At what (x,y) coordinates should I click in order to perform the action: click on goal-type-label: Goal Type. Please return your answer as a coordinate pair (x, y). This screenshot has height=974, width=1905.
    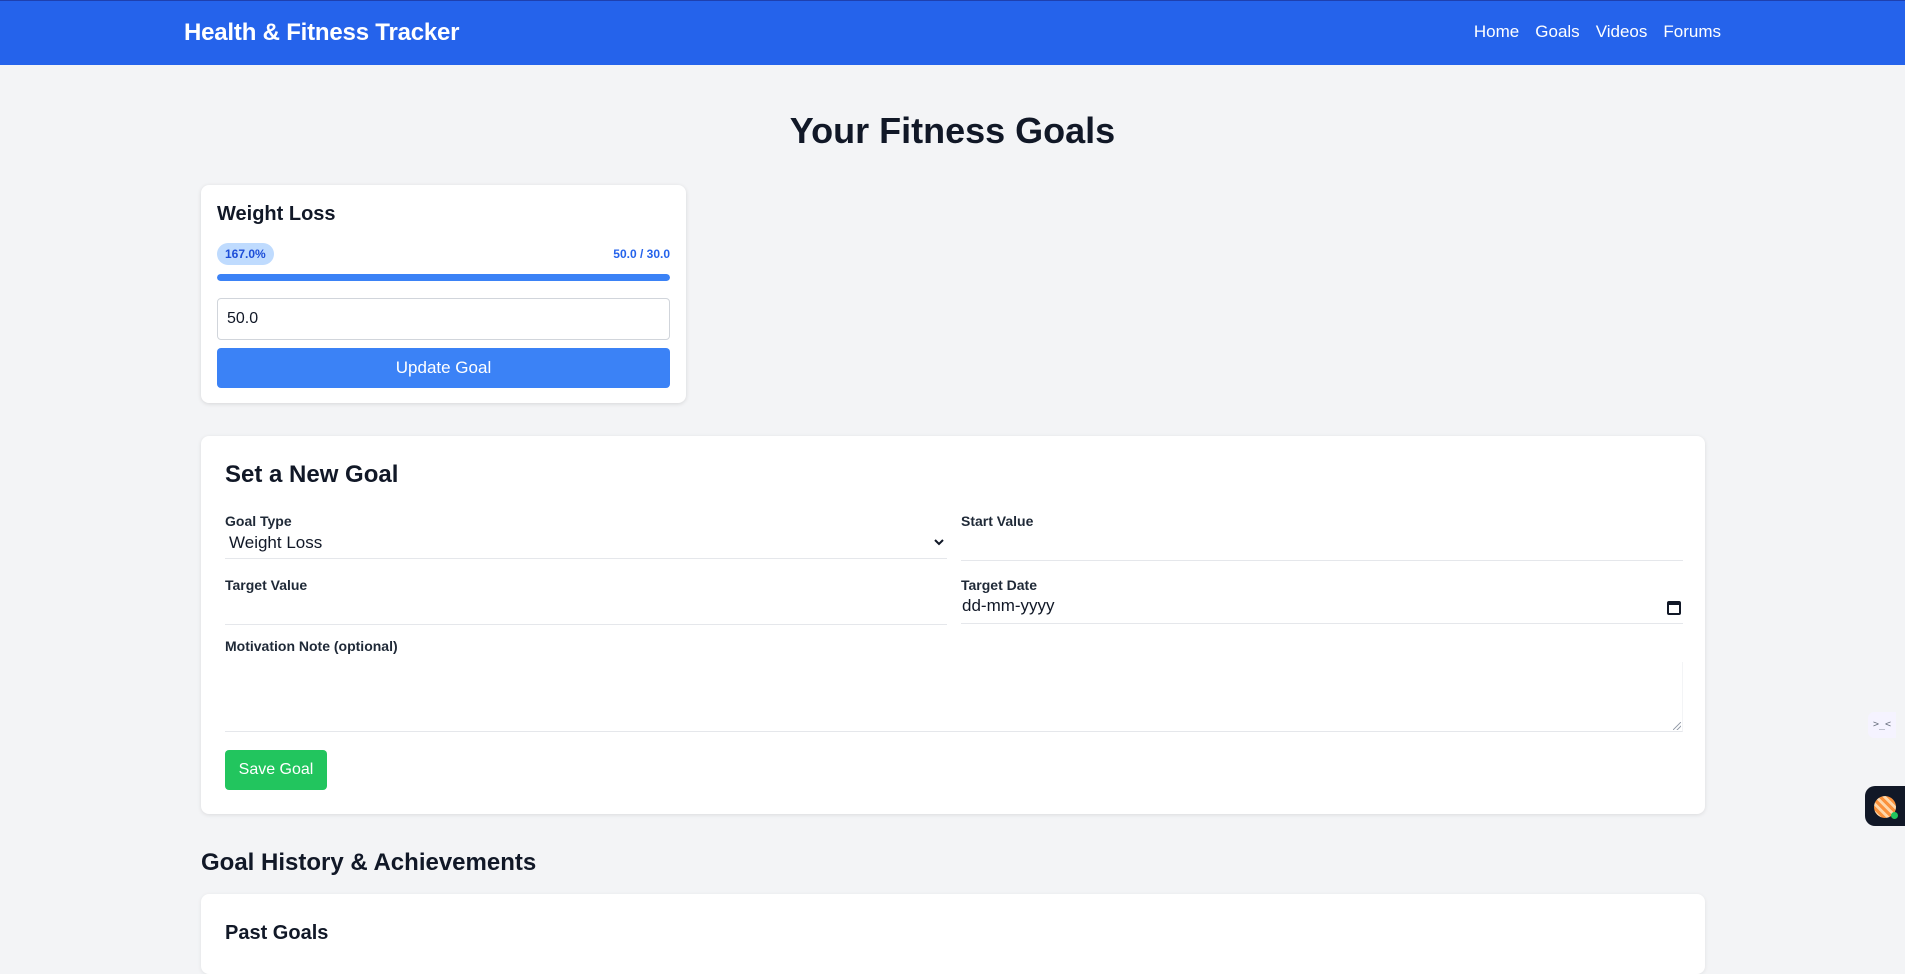
    Looking at the image, I should click on (258, 521).